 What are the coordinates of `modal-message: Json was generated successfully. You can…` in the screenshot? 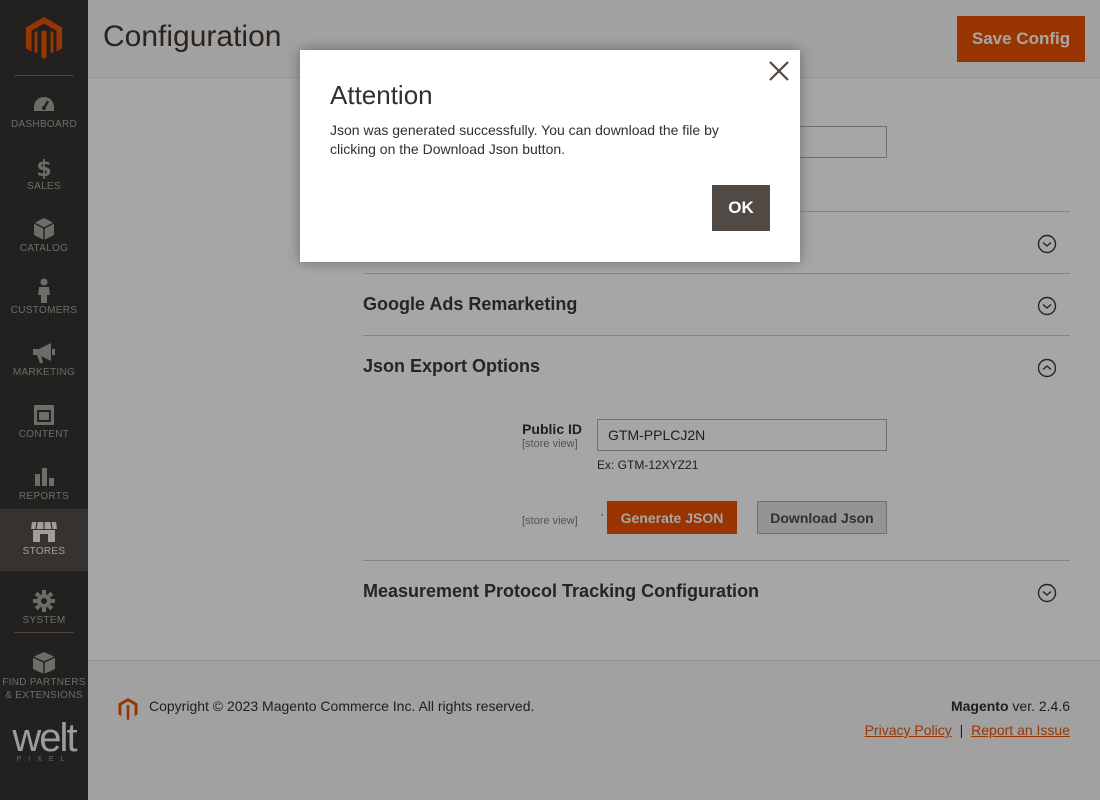 It's located at (524, 139).